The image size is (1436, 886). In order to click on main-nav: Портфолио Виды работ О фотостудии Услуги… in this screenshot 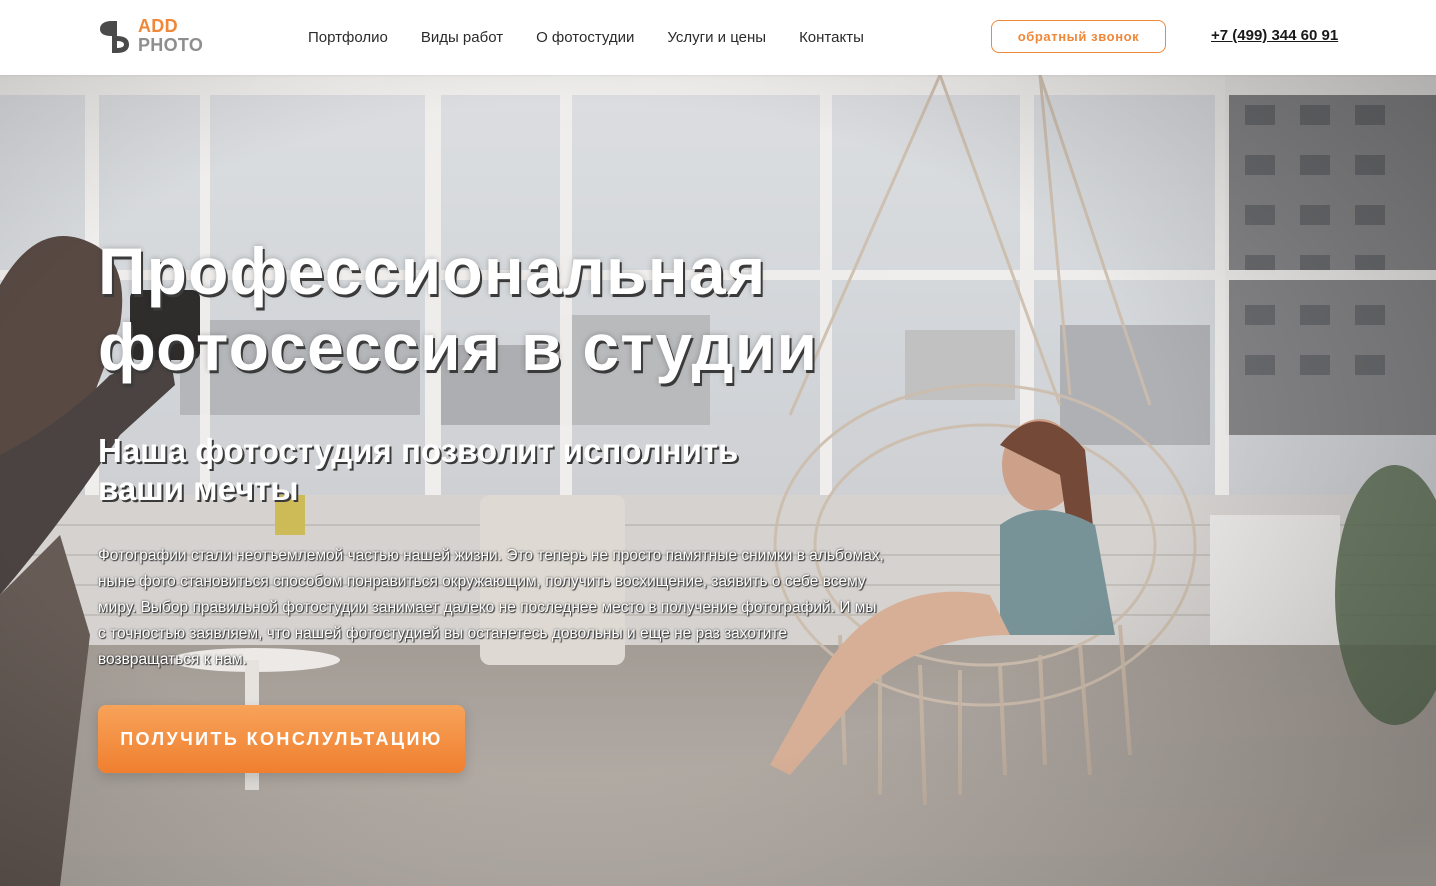, I will do `click(602, 37)`.